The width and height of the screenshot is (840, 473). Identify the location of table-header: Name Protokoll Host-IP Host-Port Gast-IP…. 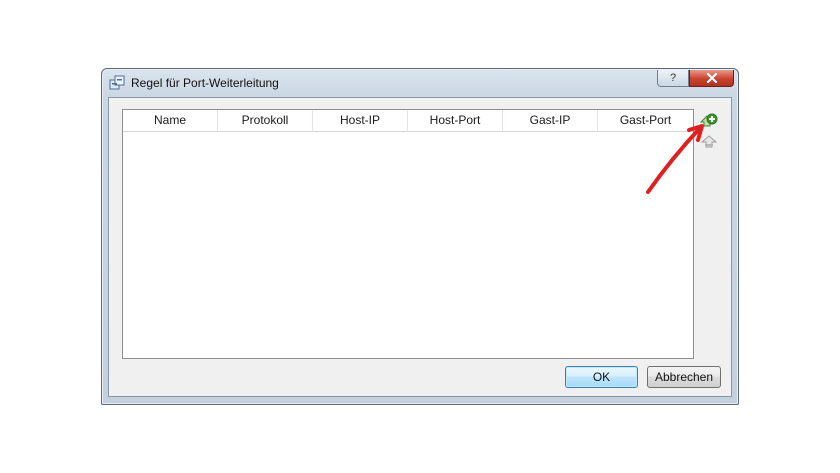
(408, 121).